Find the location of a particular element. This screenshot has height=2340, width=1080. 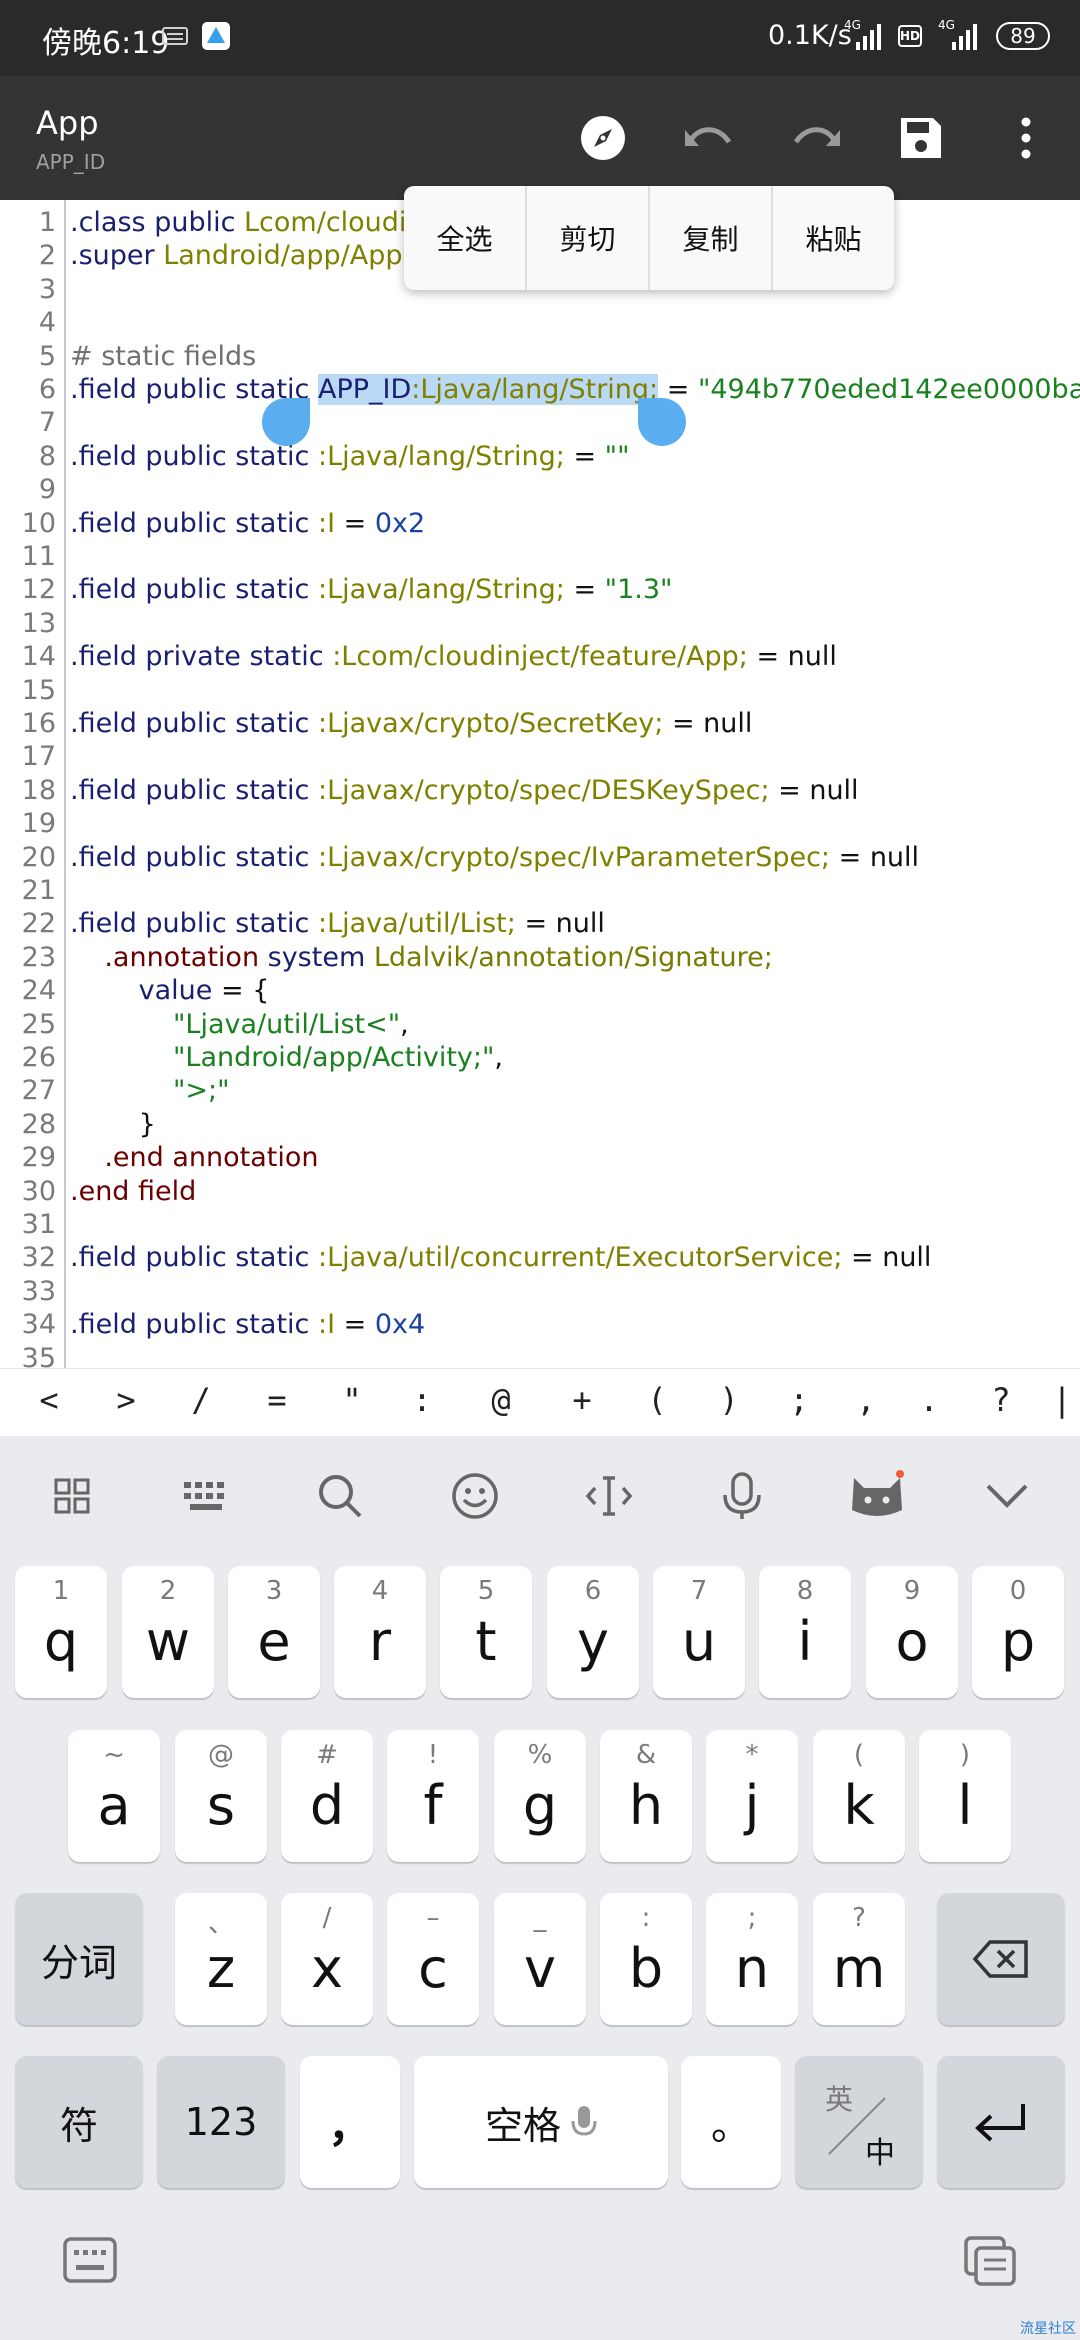

symbol-key: . is located at coordinates (929, 1400).